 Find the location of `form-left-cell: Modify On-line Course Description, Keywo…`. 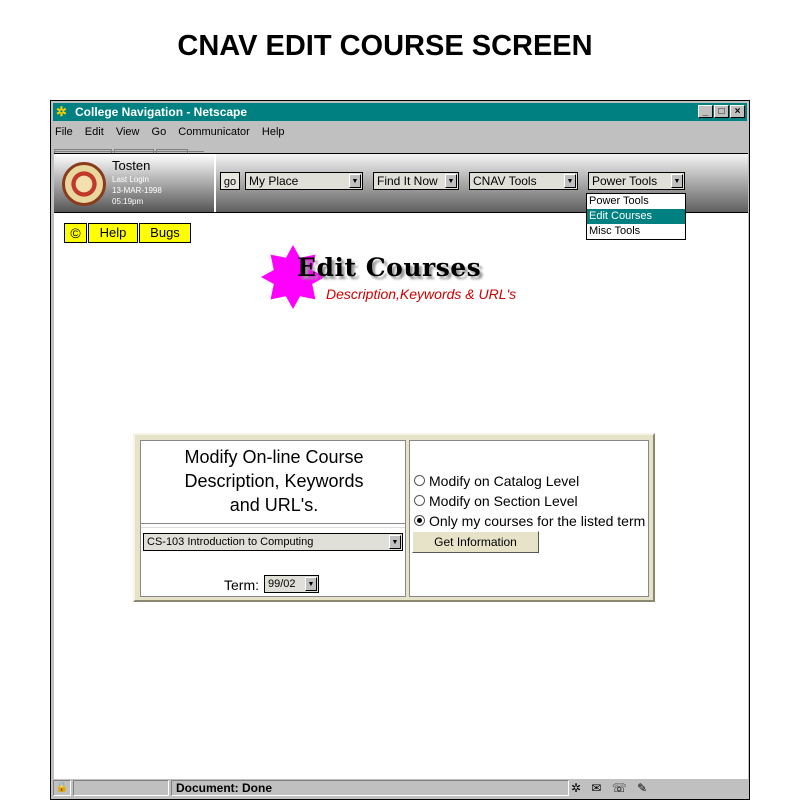

form-left-cell: Modify On-line Course Description, Keywo… is located at coordinates (273, 518).